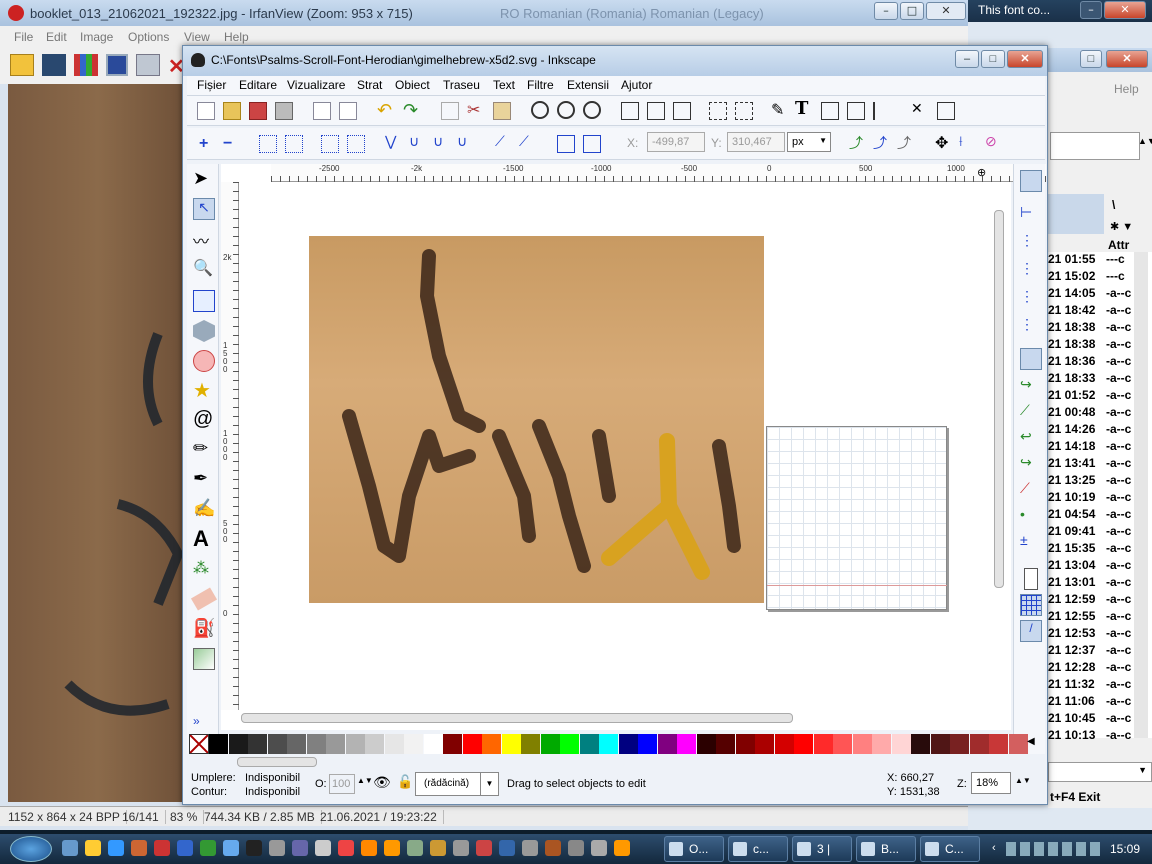 Image resolution: width=1152 pixels, height=864 pixels. Describe the element at coordinates (272, 792) in the screenshot. I see `stroke-value: Indisponibil` at that location.